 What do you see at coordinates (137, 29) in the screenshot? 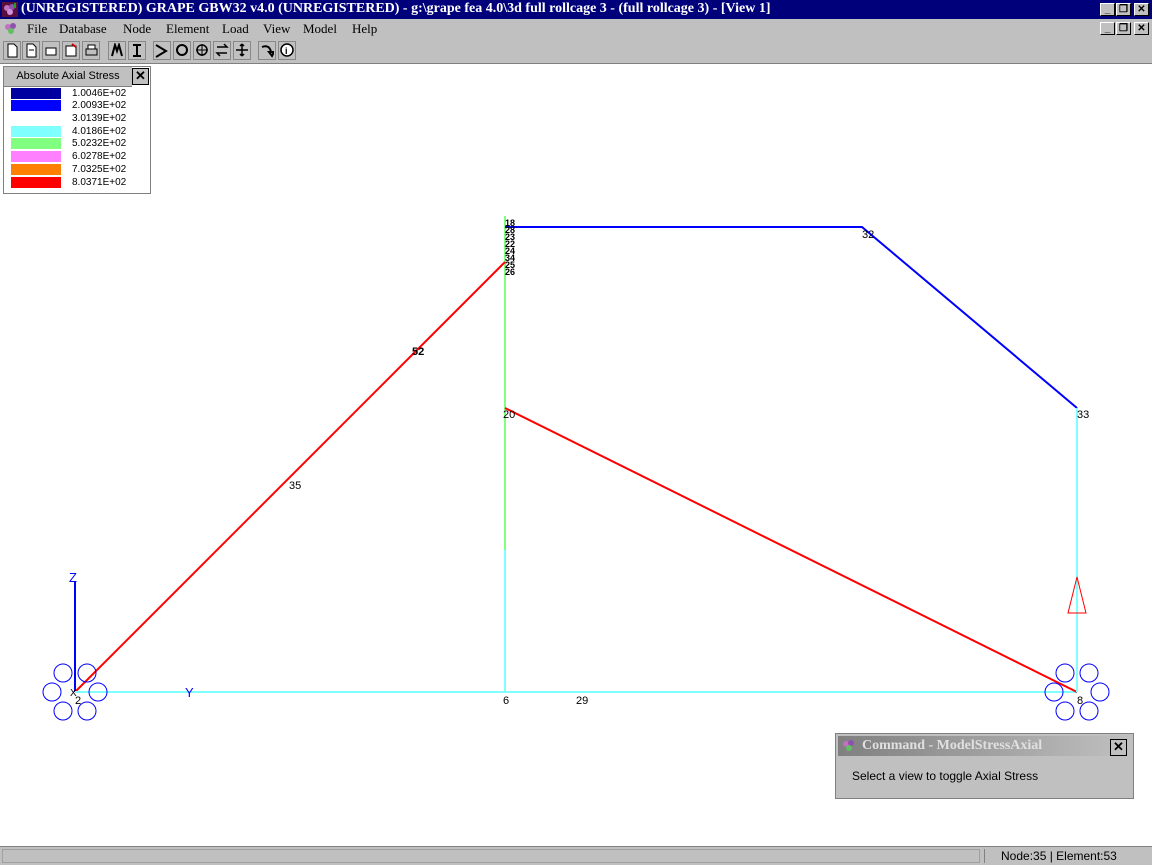
I see `menu-node: Node` at bounding box center [137, 29].